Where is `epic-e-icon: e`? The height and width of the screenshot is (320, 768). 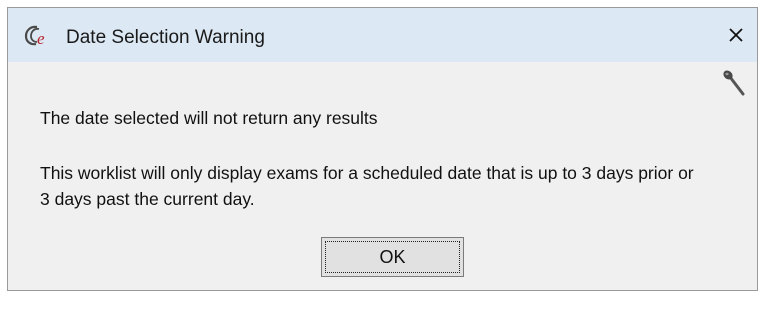 epic-e-icon: e is located at coordinates (39, 36).